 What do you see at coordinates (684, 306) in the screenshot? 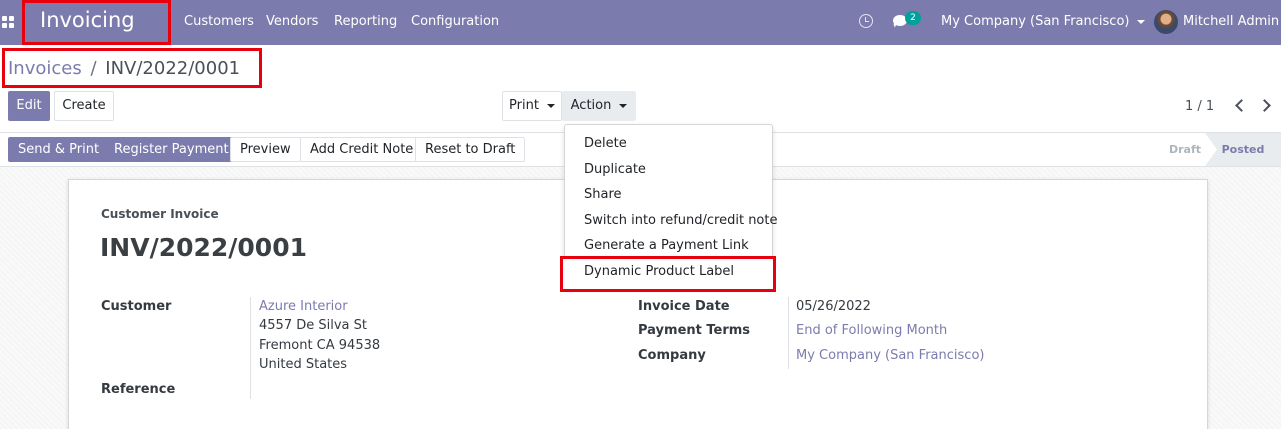
I see `invoice-date-label: Invoice Date` at bounding box center [684, 306].